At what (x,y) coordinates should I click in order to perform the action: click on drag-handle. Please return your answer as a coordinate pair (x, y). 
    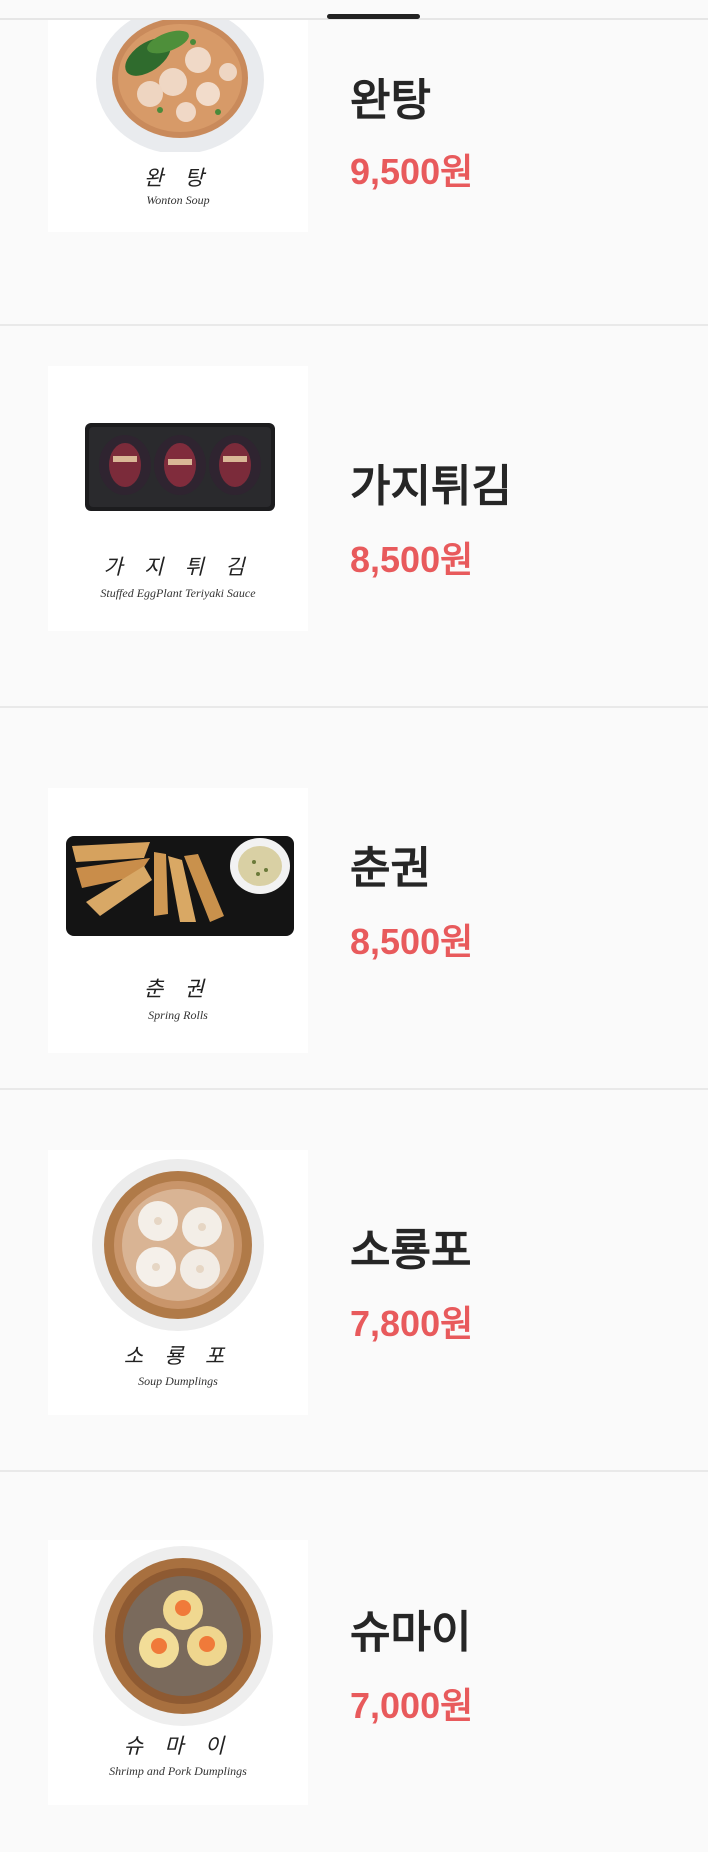
    Looking at the image, I should click on (373, 16).